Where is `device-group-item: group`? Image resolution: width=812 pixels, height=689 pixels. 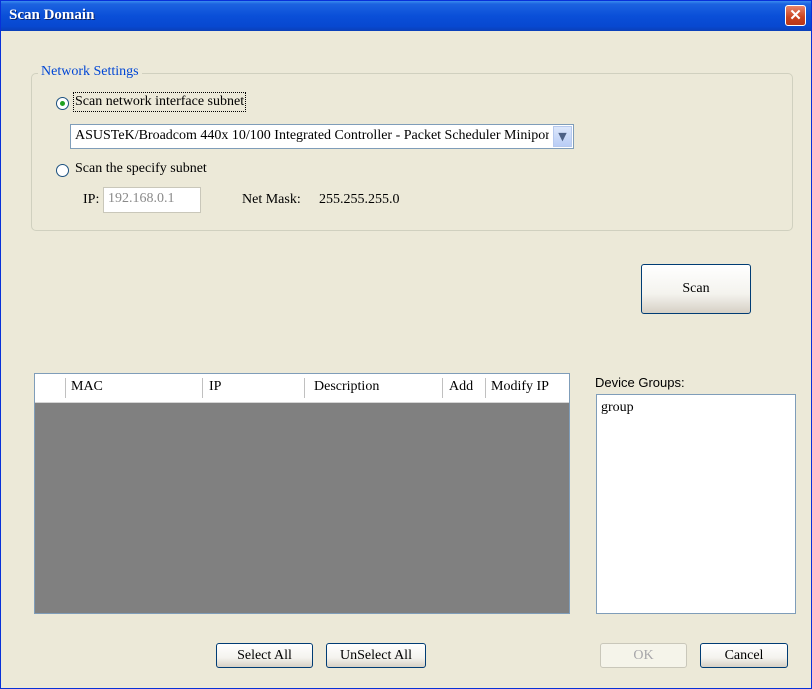
device-group-item: group is located at coordinates (617, 408).